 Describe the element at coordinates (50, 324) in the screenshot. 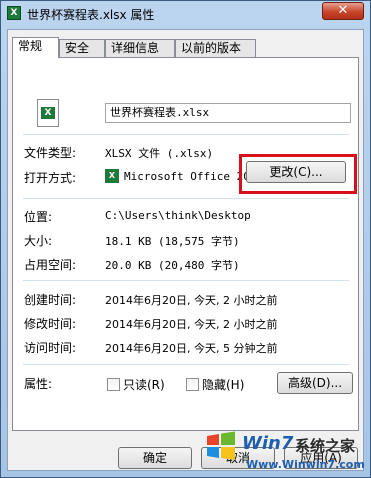

I see `modified-label: 修改时间:` at that location.